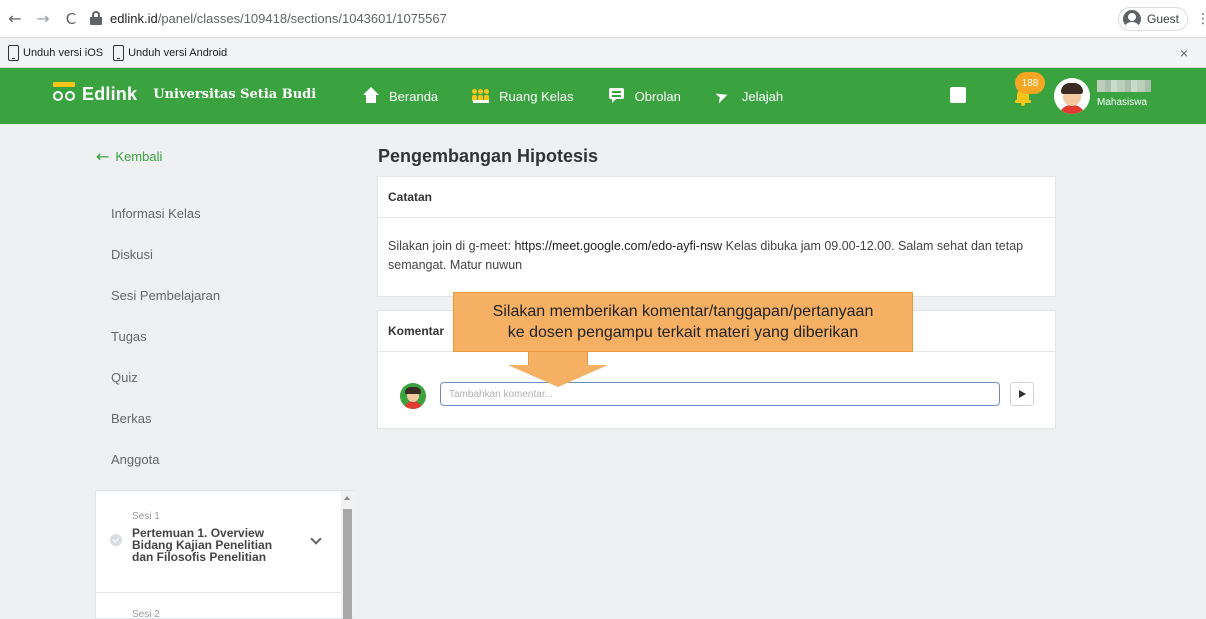 This screenshot has height=619, width=1206. I want to click on nav-ruang-kelas: Ruang Kelas, so click(523, 96).